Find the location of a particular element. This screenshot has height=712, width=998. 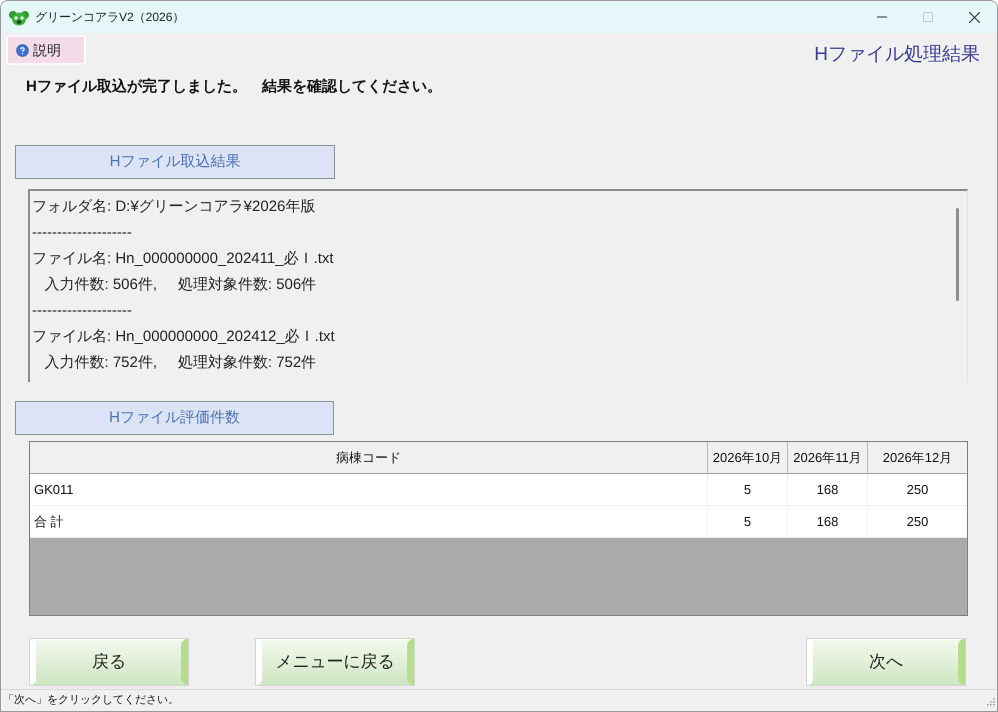

back-button: 戻る is located at coordinates (109, 662).